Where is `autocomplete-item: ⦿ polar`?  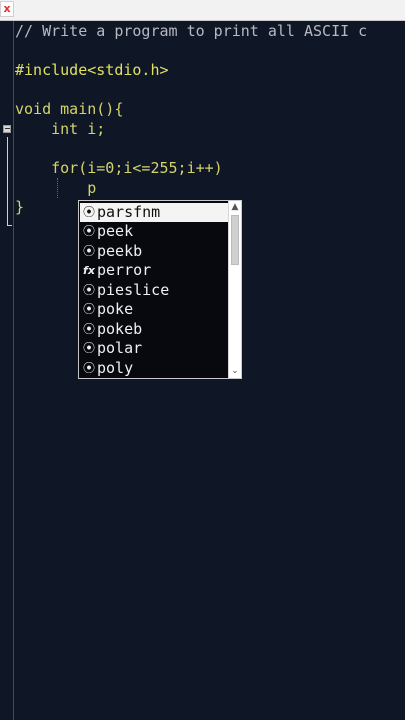 autocomplete-item: ⦿ polar is located at coordinates (154, 348).